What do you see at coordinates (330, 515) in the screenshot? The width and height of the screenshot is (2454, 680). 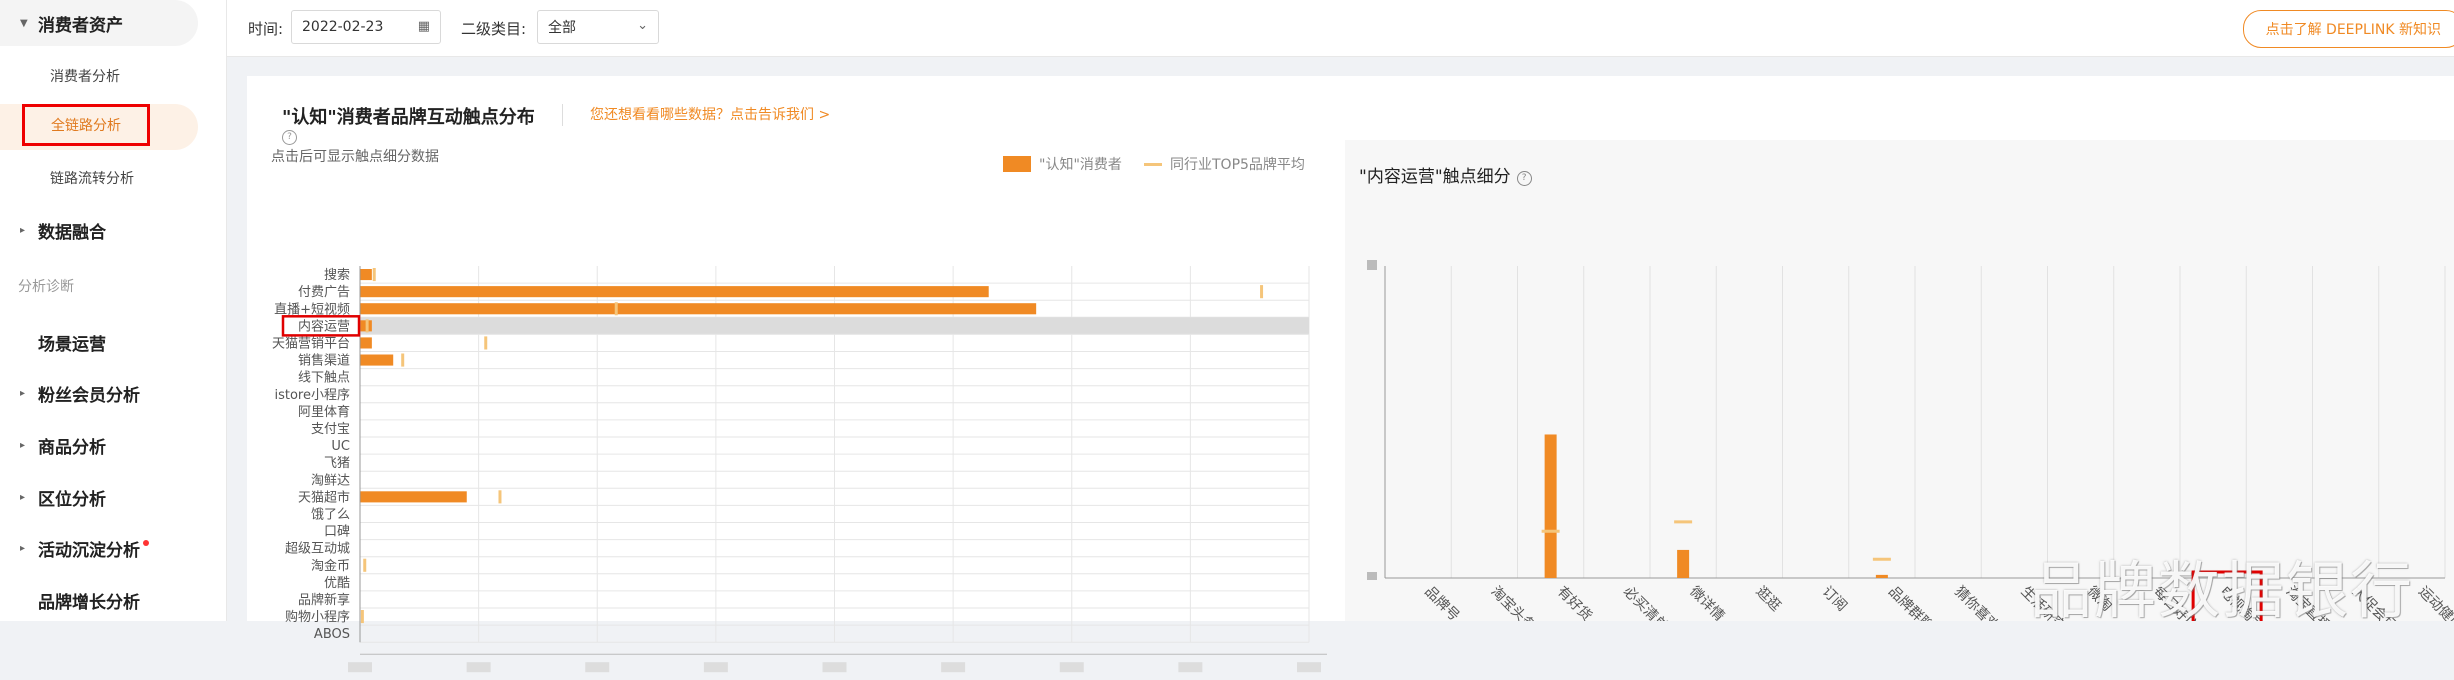 I see `y-tick-label: 饿了么` at bounding box center [330, 515].